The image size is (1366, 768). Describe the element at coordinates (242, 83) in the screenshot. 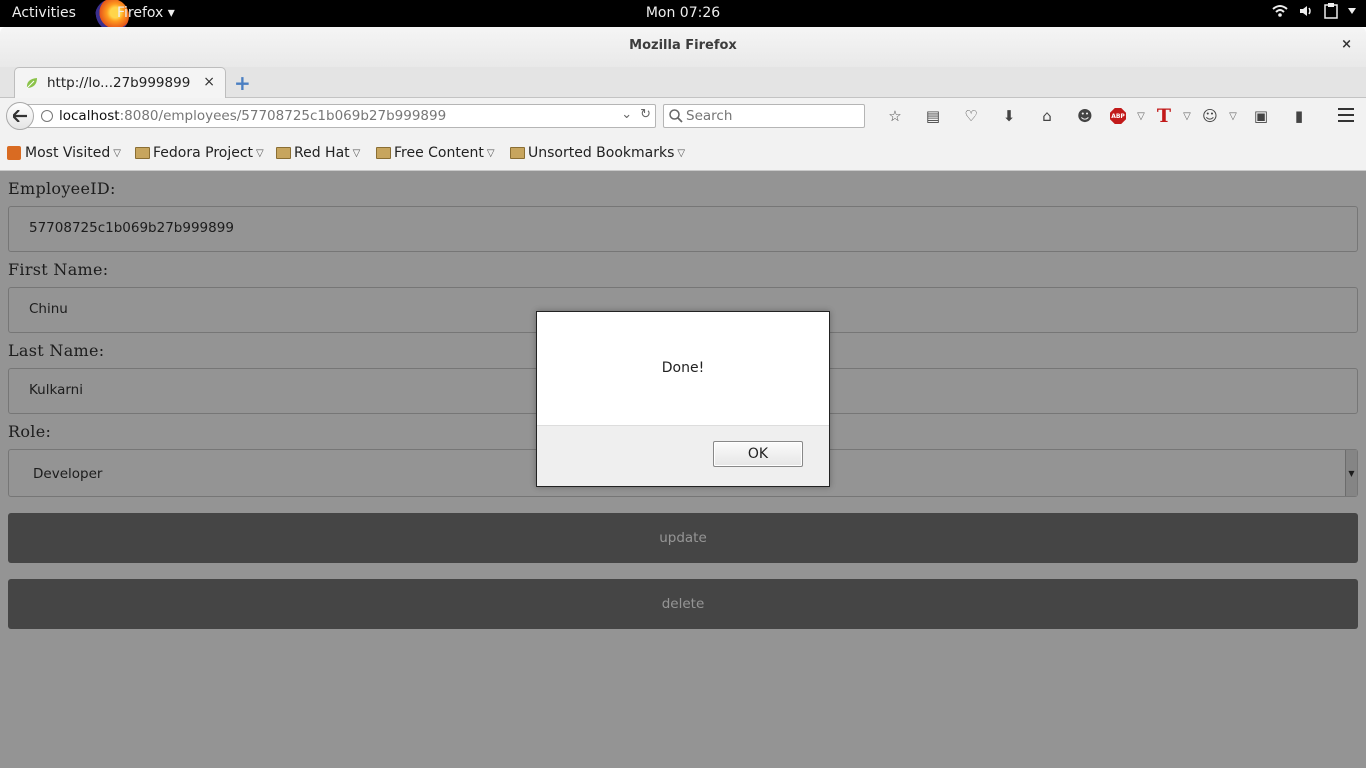

I see `new-tab-button: +` at that location.